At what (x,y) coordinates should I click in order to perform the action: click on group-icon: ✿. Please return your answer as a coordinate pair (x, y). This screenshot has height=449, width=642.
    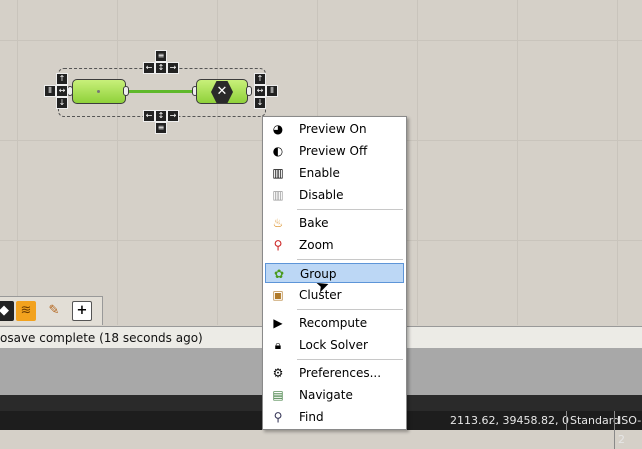
    Looking at the image, I should click on (279, 274).